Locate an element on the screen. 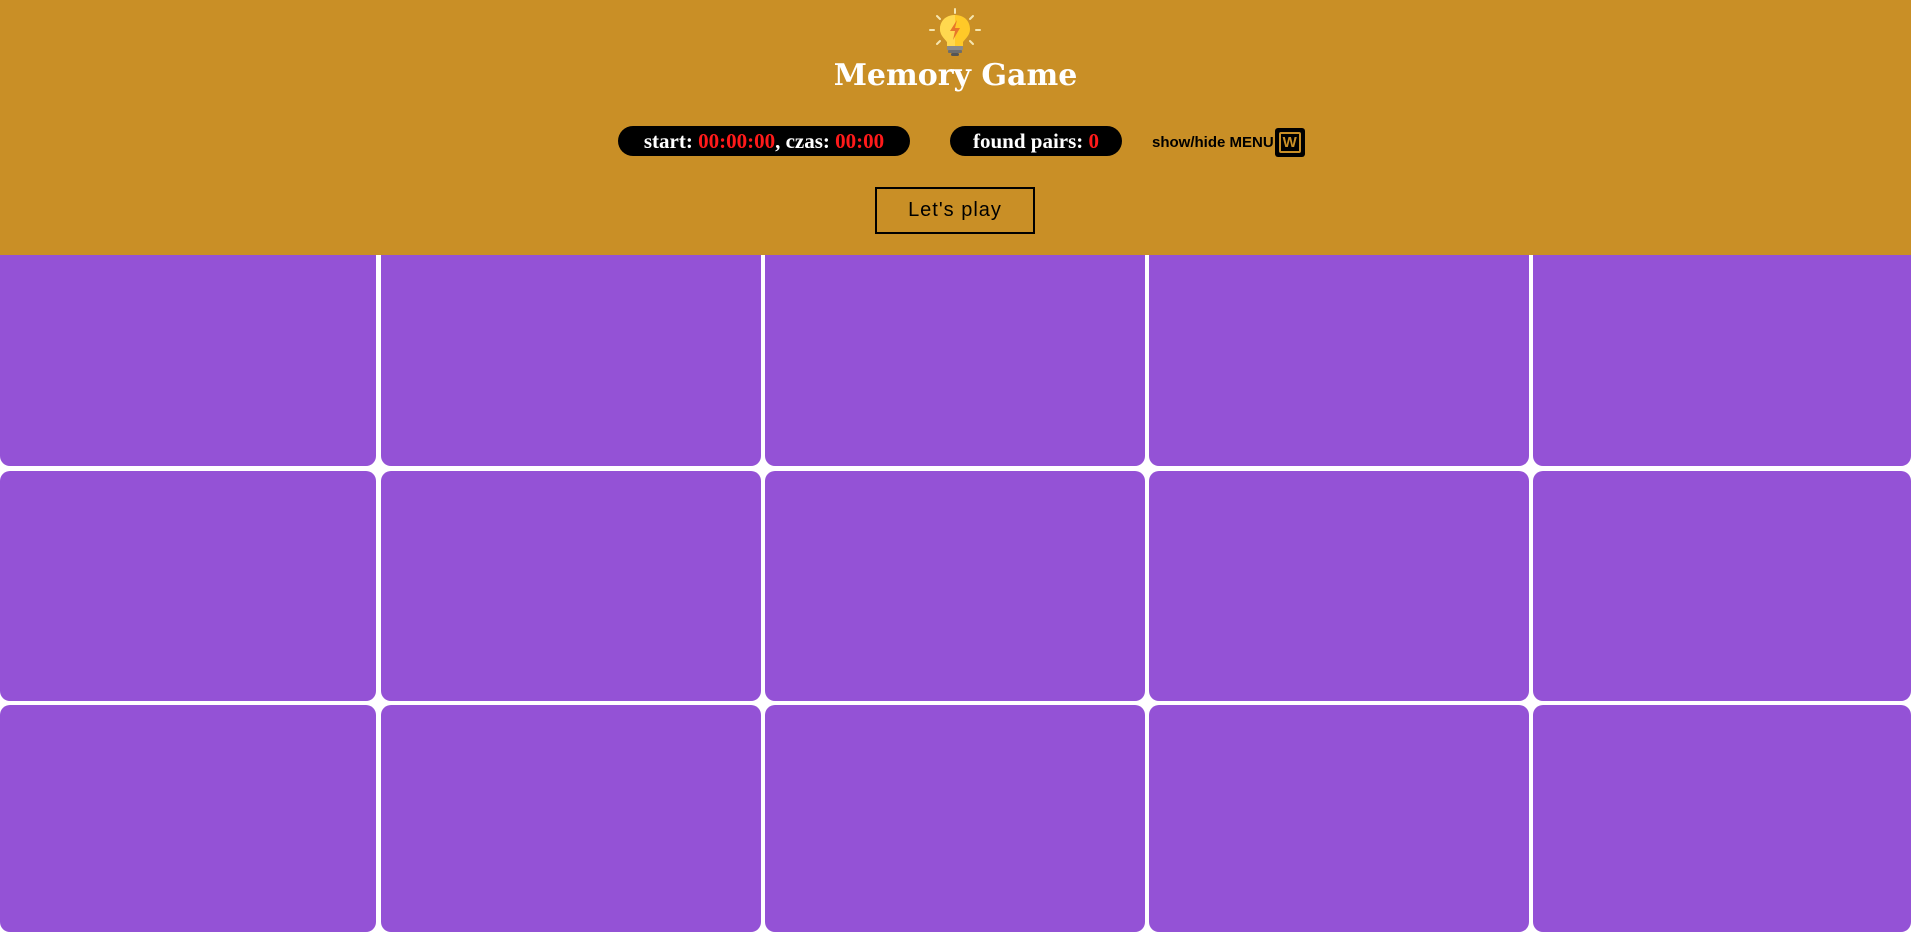  pairs-count-value: 0 is located at coordinates (1094, 141).